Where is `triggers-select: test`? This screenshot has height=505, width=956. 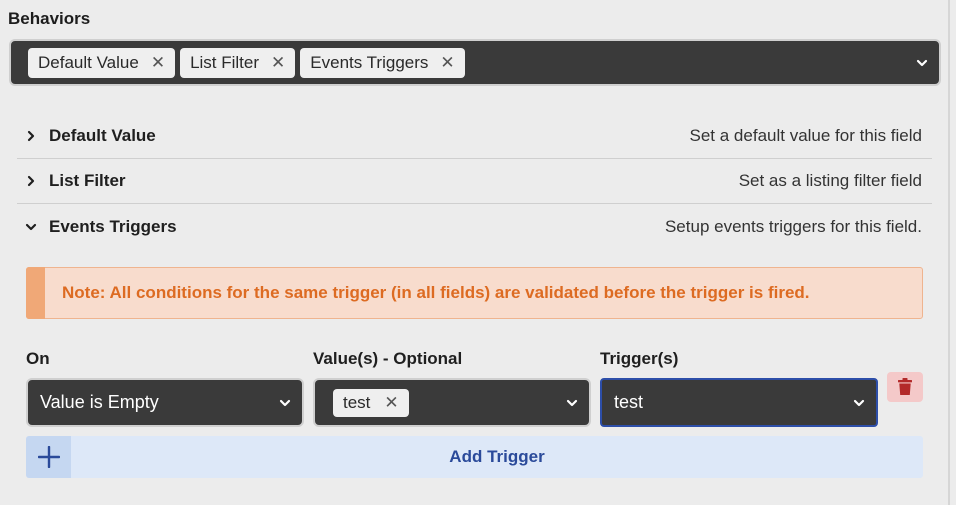 triggers-select: test is located at coordinates (739, 402).